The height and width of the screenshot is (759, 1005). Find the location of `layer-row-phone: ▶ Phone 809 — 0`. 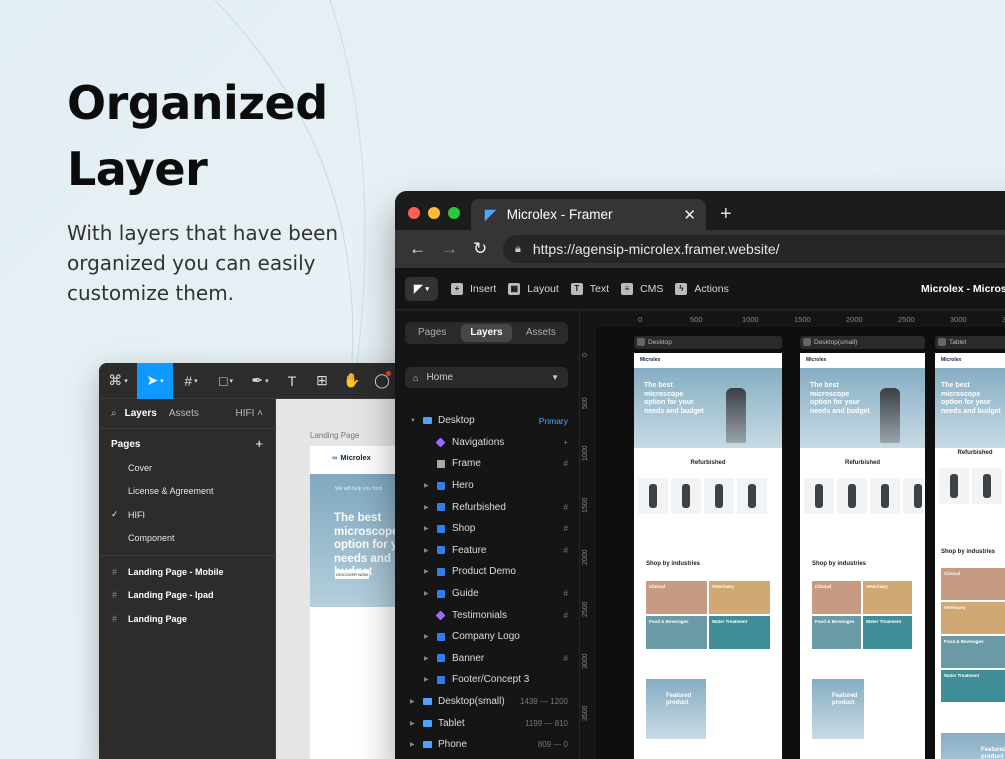

layer-row-phone: ▶ Phone 809 — 0 is located at coordinates (487, 745).